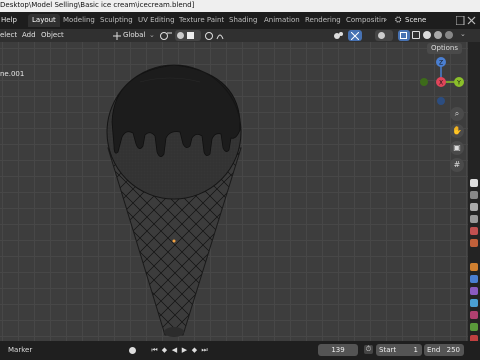  I want to click on scene-name: Scene, so click(415, 20).